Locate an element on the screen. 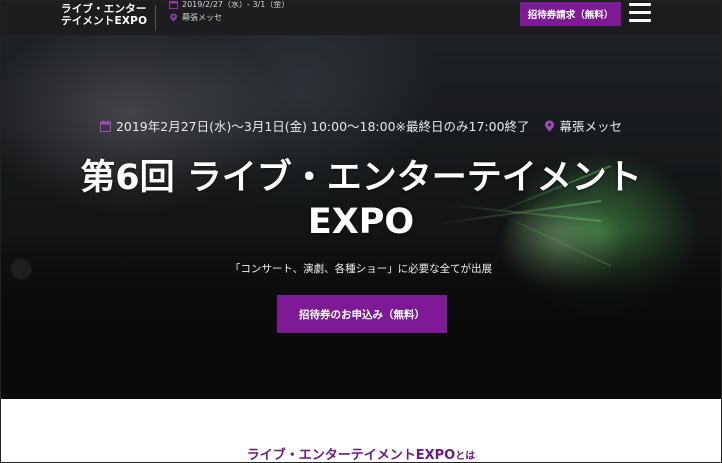 The image size is (722, 463). header-divider is located at coordinates (155, 18).